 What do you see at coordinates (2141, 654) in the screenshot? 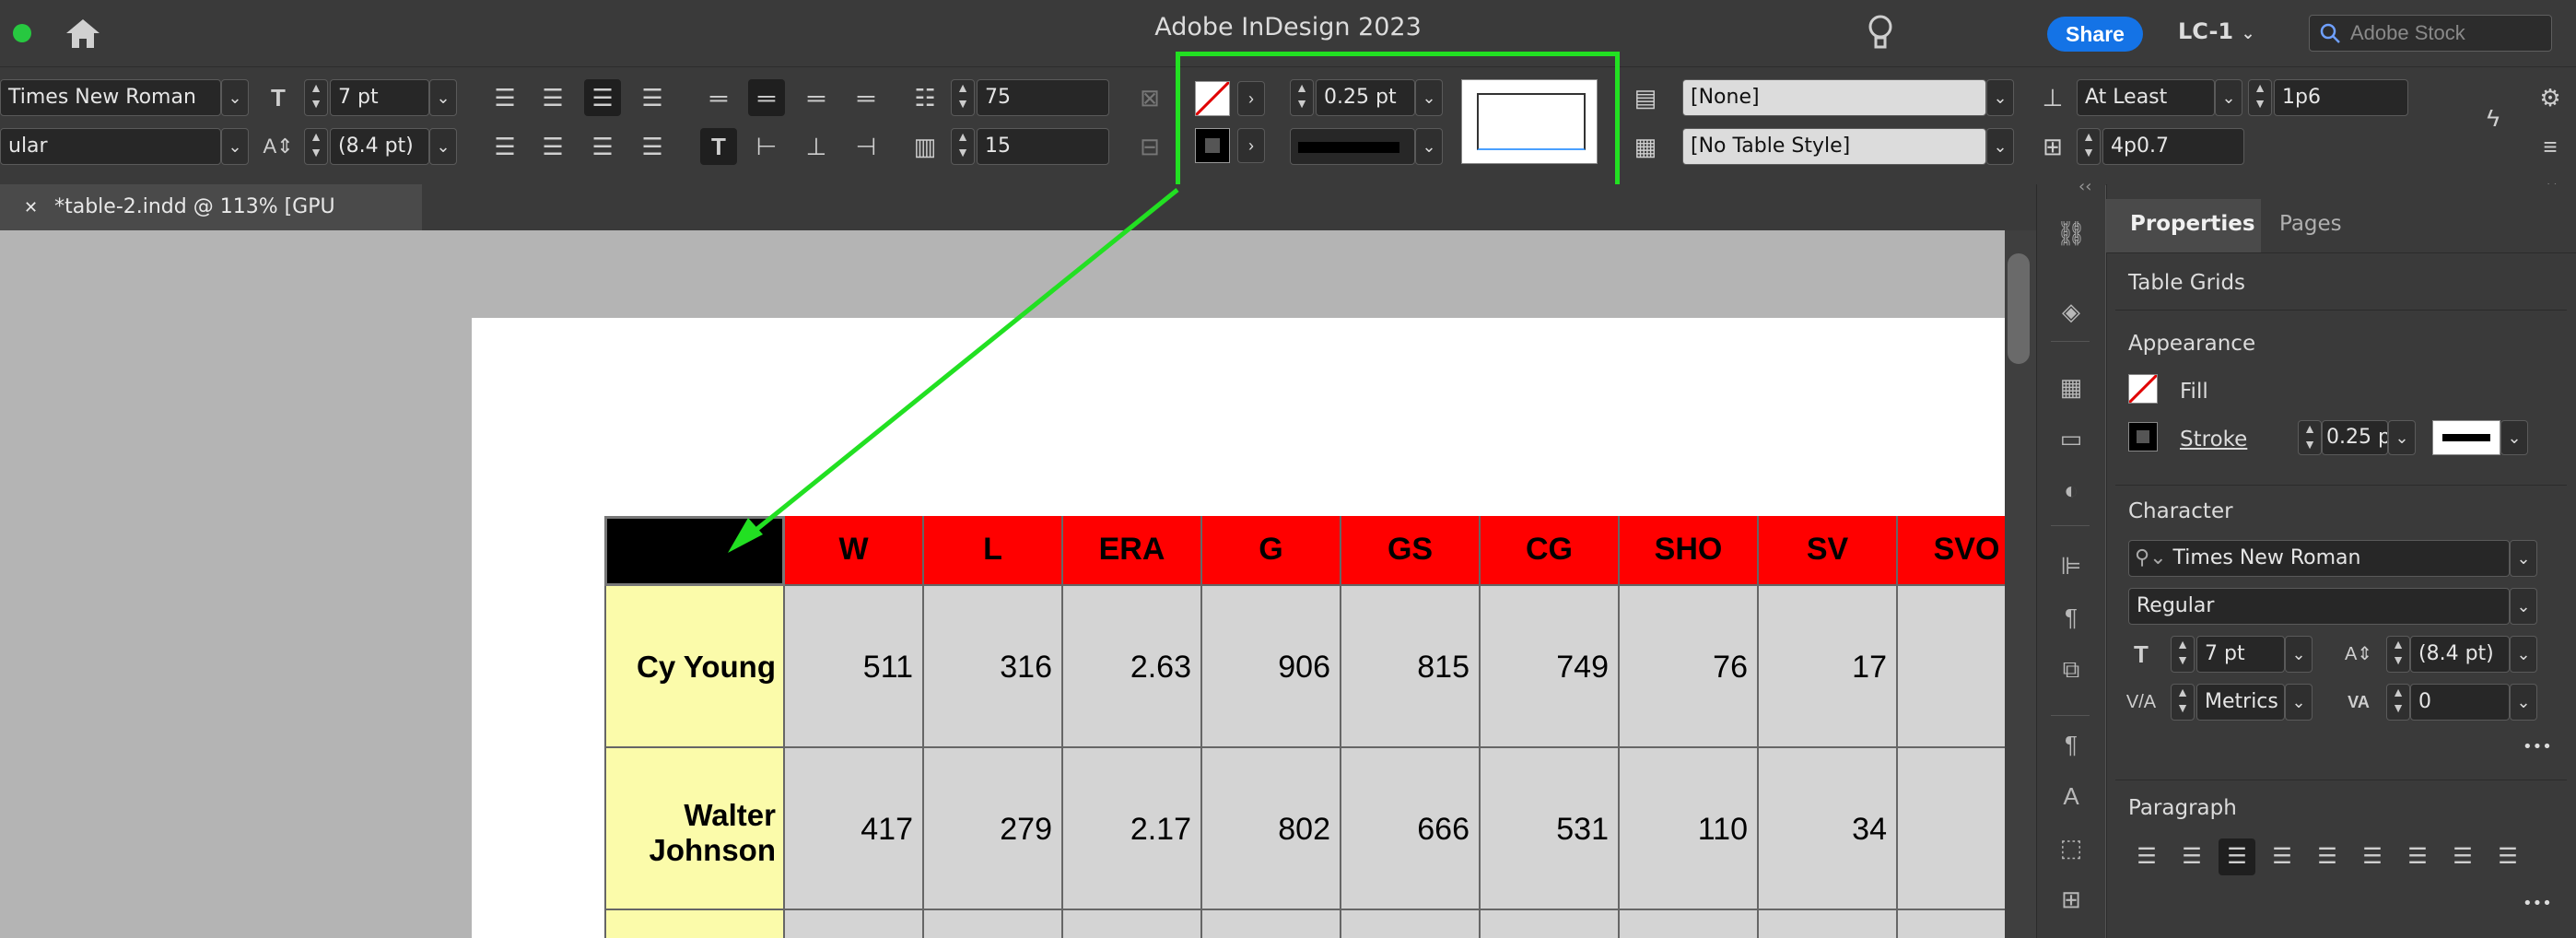
I see `panel-font-size-icon: T` at bounding box center [2141, 654].